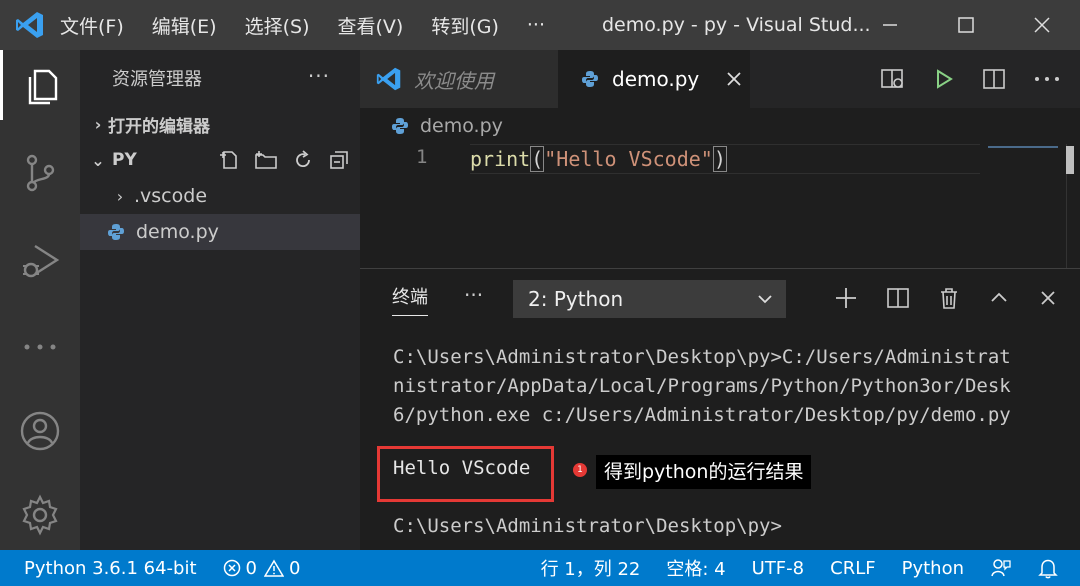 The image size is (1080, 586). Describe the element at coordinates (1073, 206) in the screenshot. I see `editor-scrollbar` at that location.